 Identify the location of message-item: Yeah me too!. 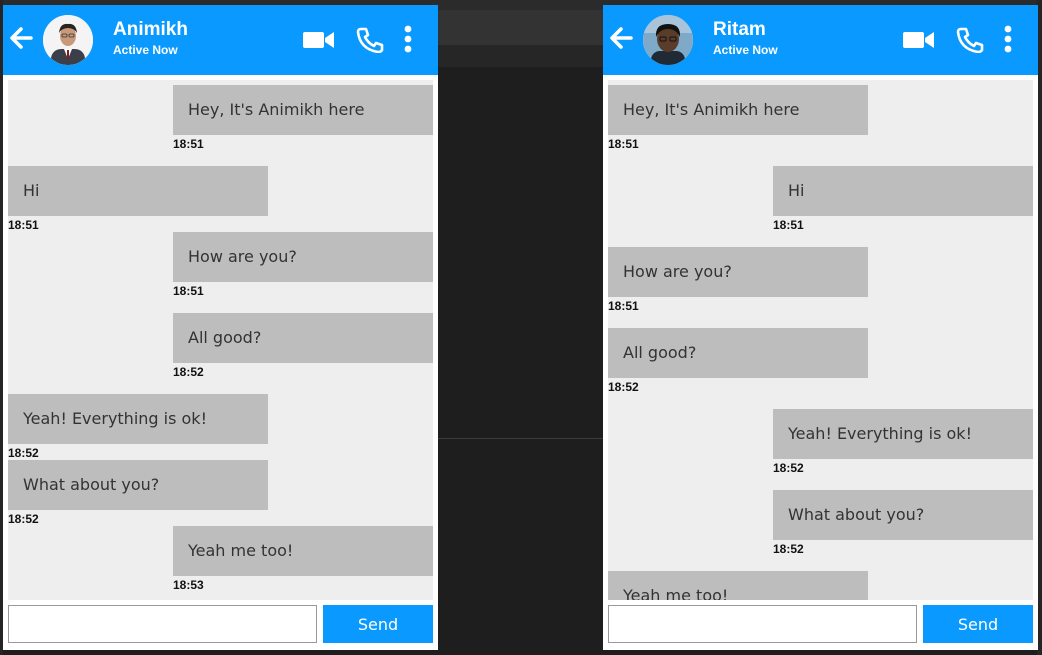
(738, 585).